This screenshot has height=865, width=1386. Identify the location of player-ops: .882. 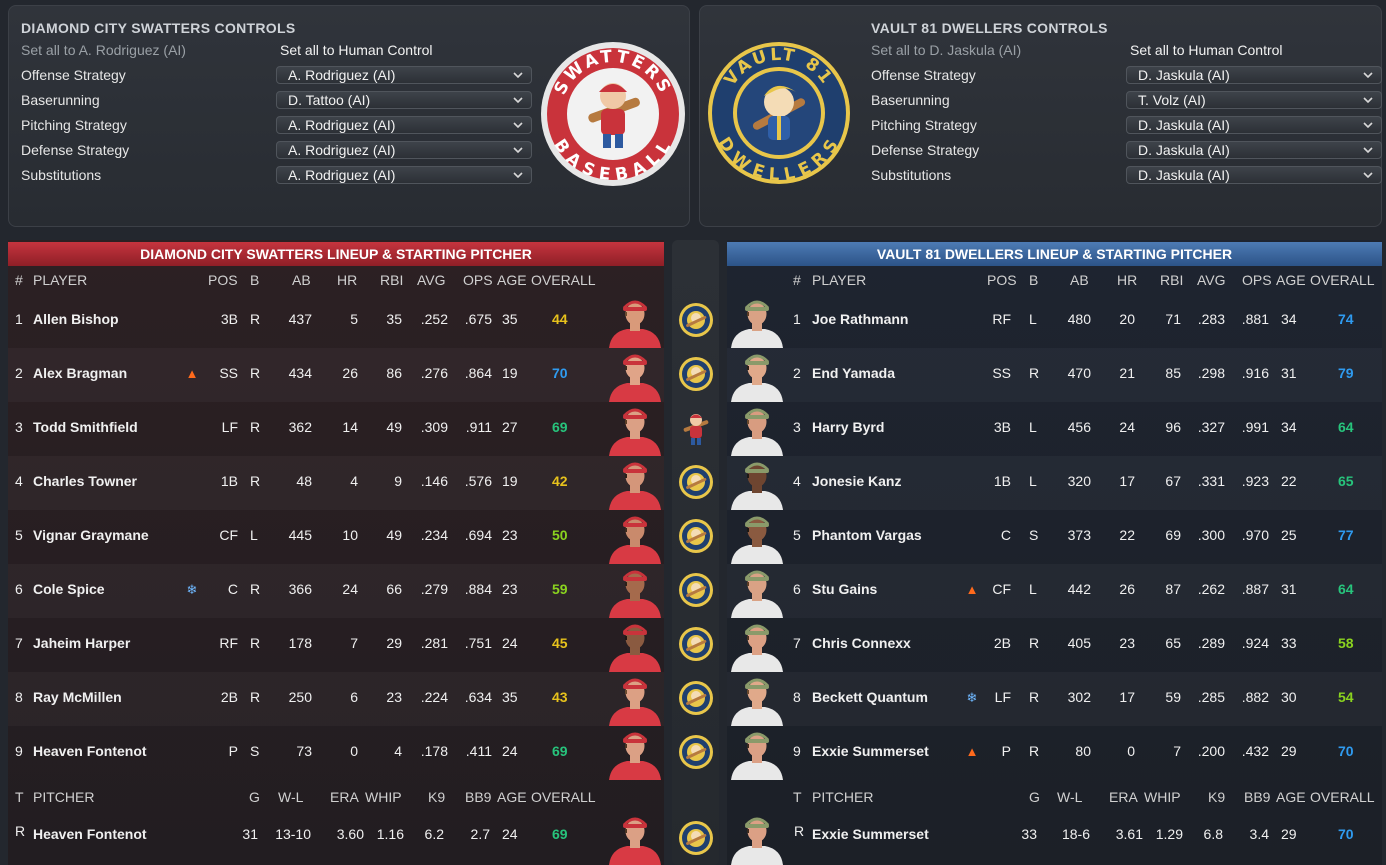
(1255, 697).